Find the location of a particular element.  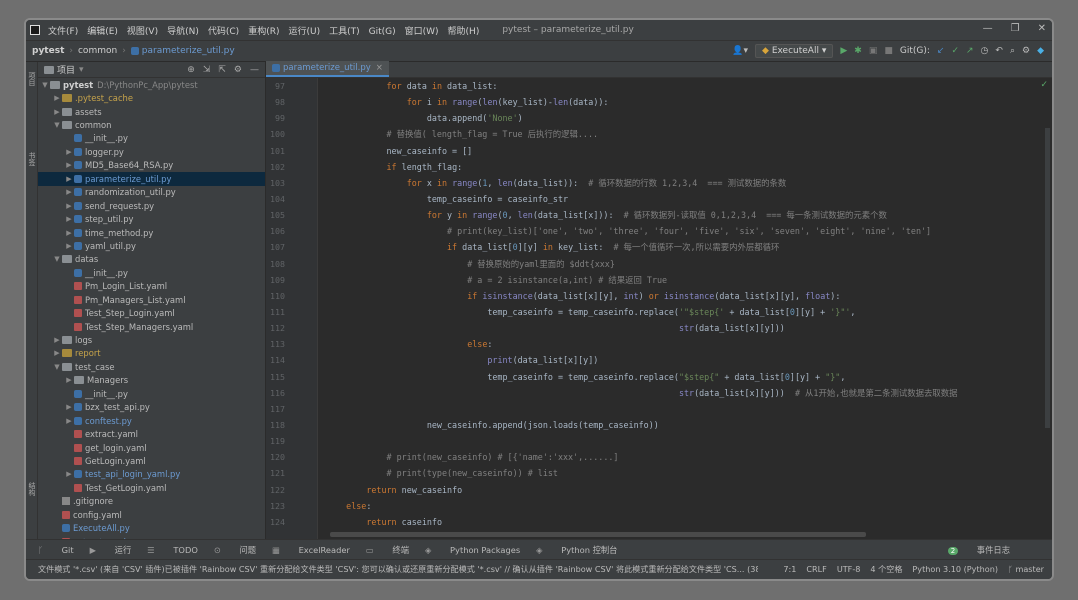

expand-all-icon: ⇲ is located at coordinates (207, 70).